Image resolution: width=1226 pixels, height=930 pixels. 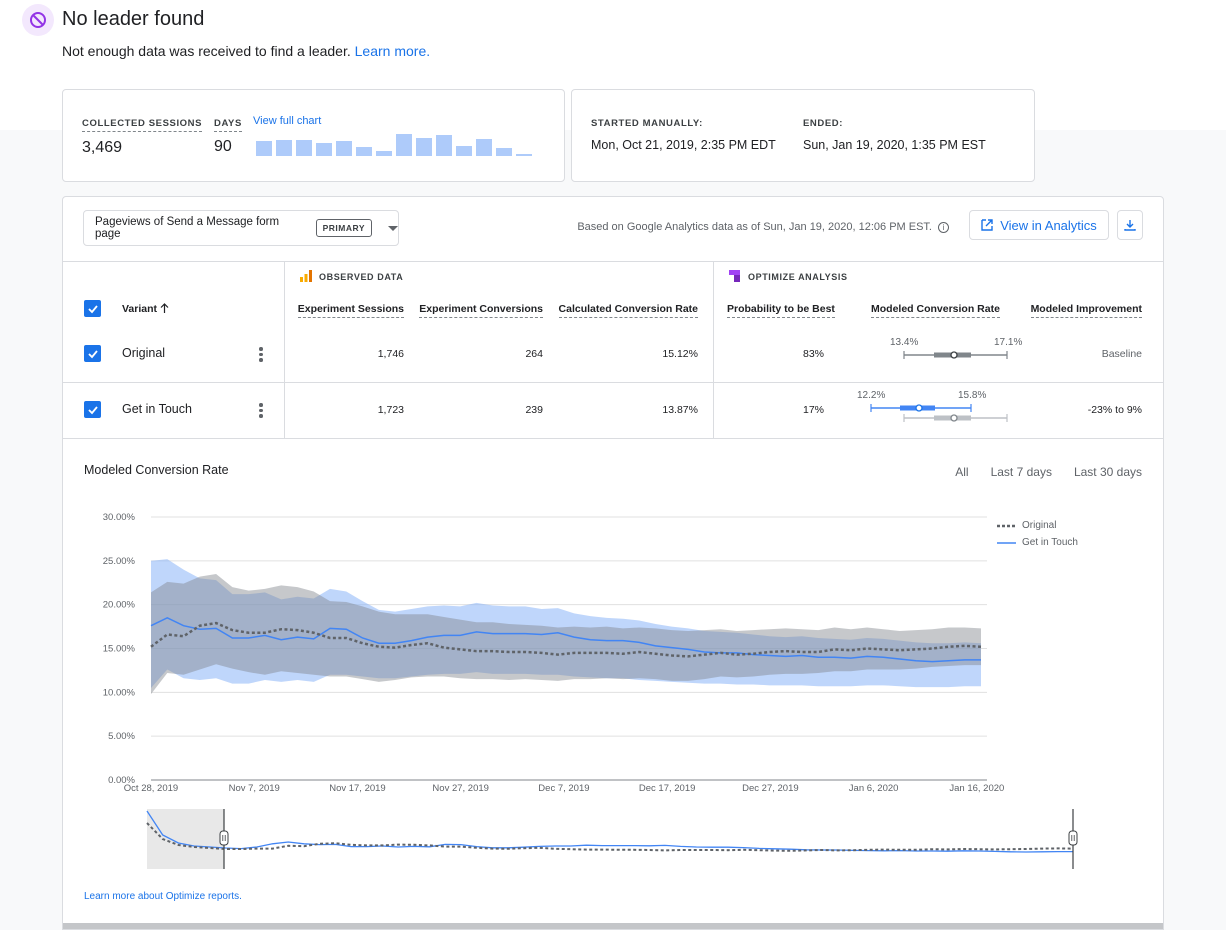 I want to click on open-in-new-icon, so click(x=987, y=225).